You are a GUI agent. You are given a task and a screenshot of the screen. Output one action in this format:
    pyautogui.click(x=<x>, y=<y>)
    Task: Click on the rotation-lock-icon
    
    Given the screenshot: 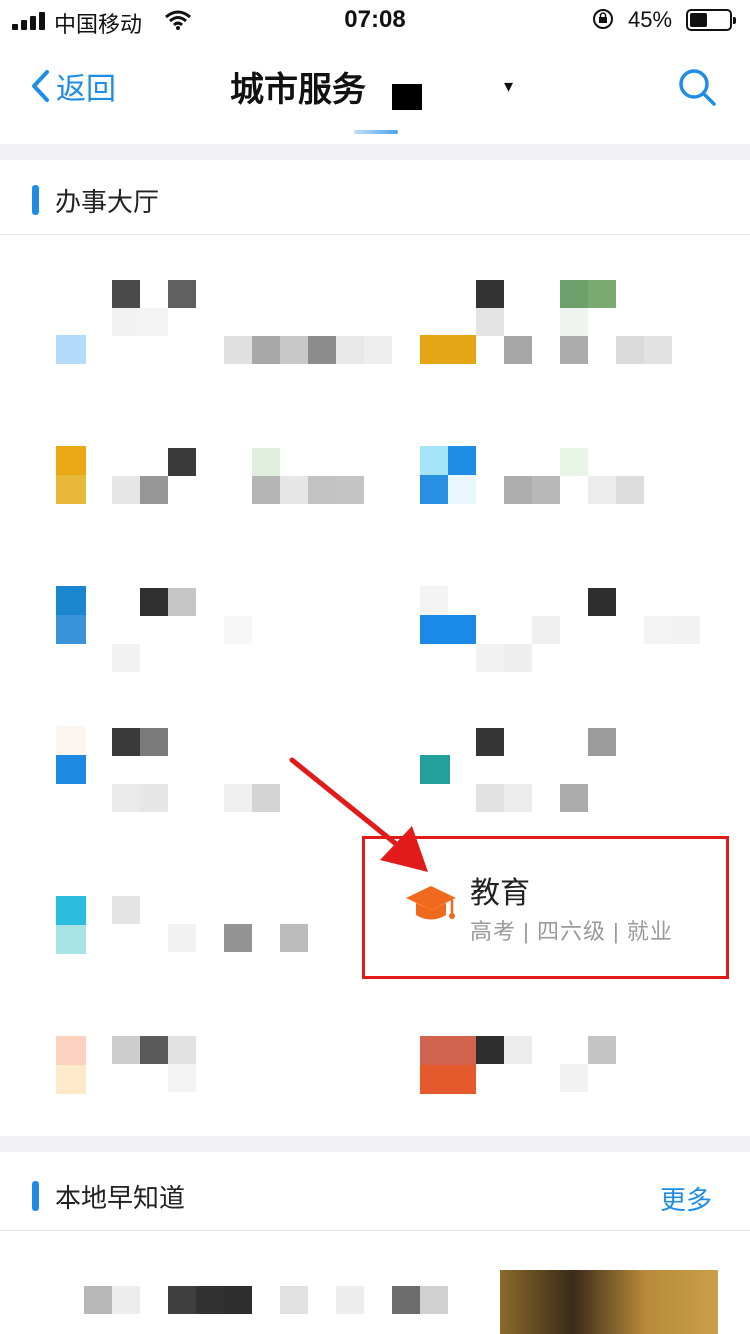 What is the action you would take?
    pyautogui.click(x=603, y=19)
    